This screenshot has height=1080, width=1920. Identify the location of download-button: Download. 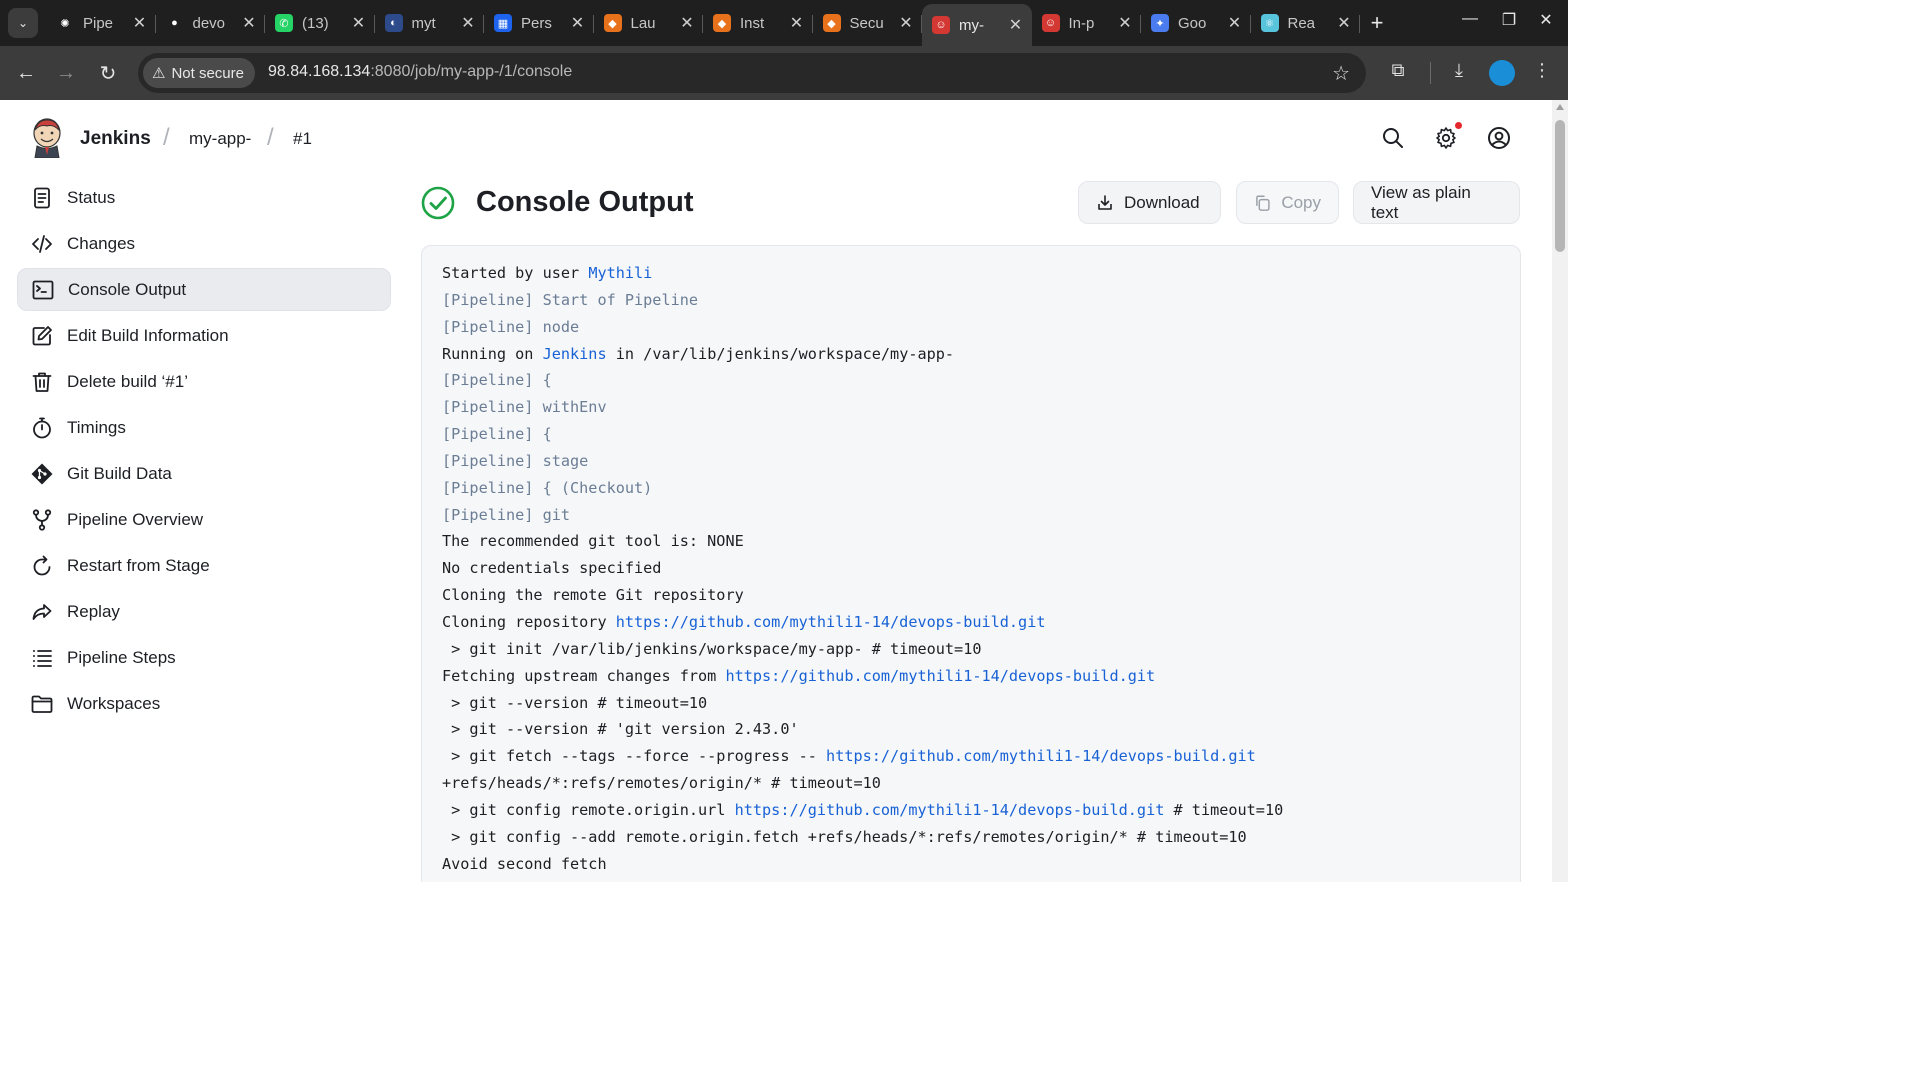
(1149, 202).